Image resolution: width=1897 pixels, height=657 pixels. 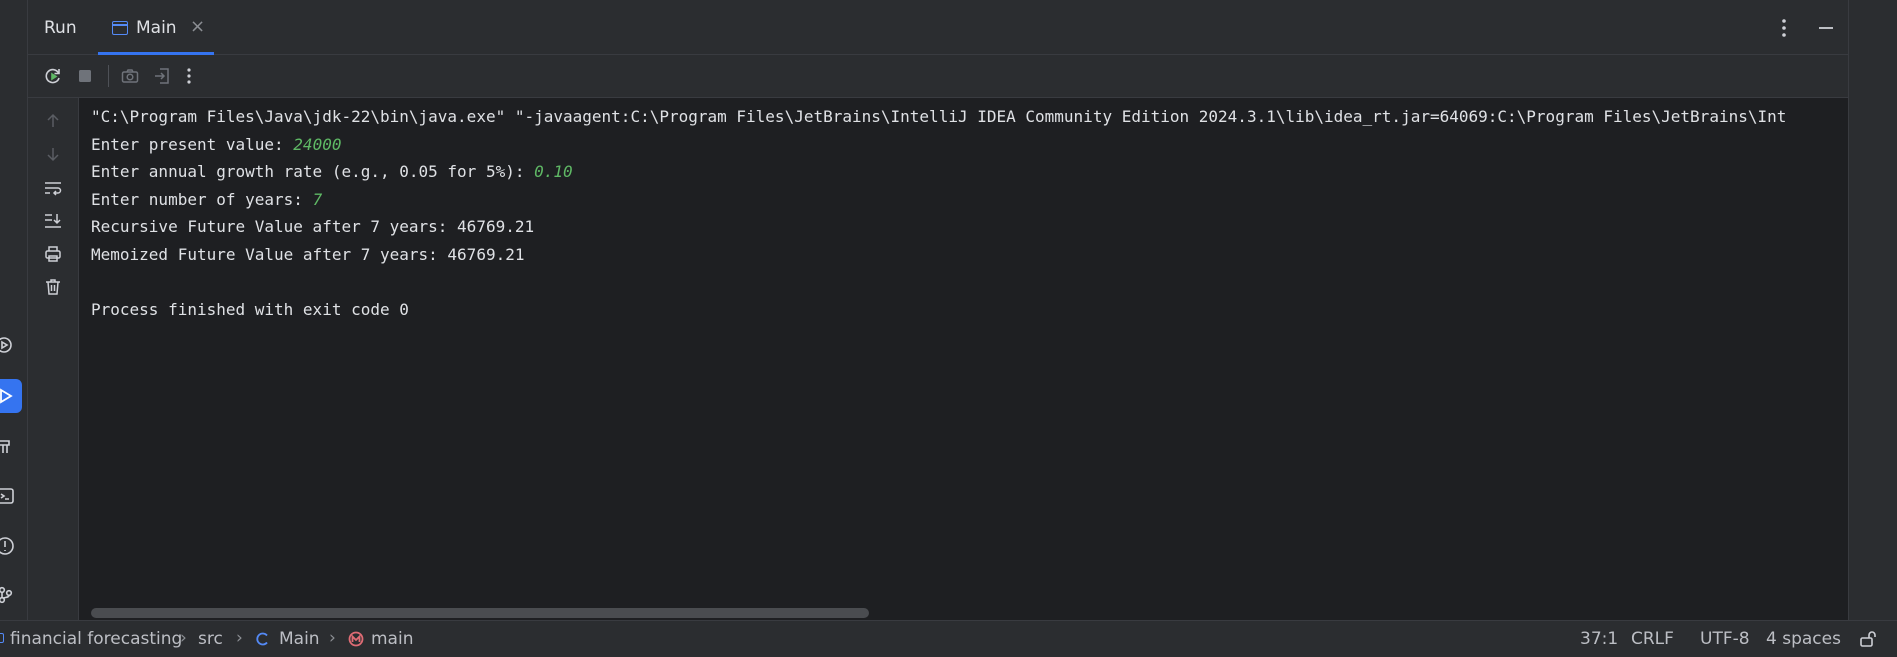 I want to click on more-options-icon, so click(x=1784, y=28).